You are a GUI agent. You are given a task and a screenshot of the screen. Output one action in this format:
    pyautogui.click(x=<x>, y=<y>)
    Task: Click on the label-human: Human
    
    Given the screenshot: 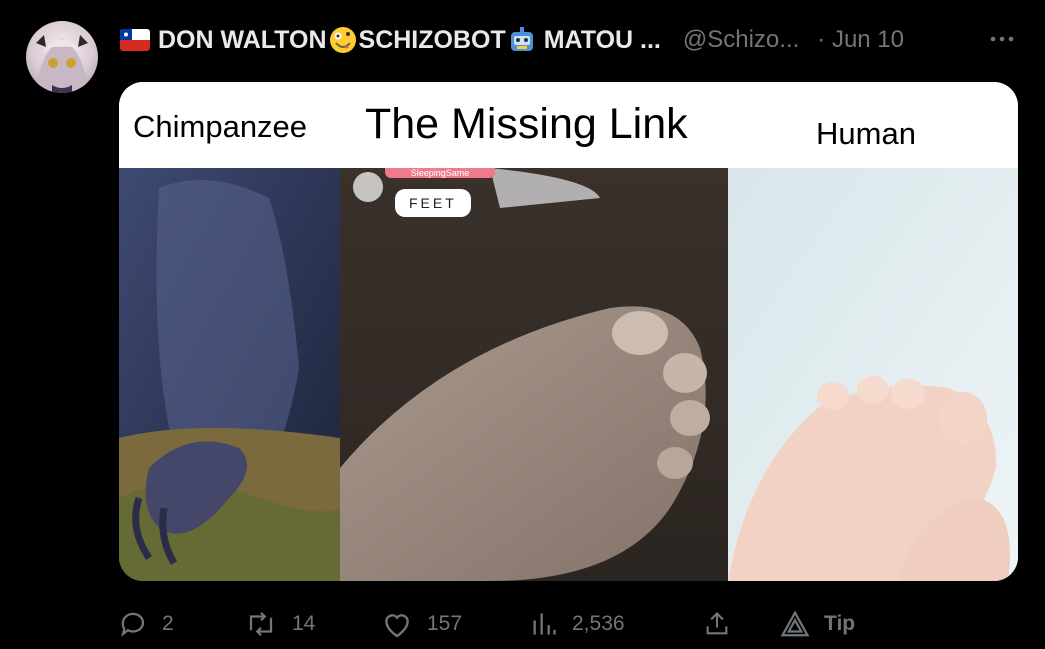 What is the action you would take?
    pyautogui.click(x=866, y=133)
    